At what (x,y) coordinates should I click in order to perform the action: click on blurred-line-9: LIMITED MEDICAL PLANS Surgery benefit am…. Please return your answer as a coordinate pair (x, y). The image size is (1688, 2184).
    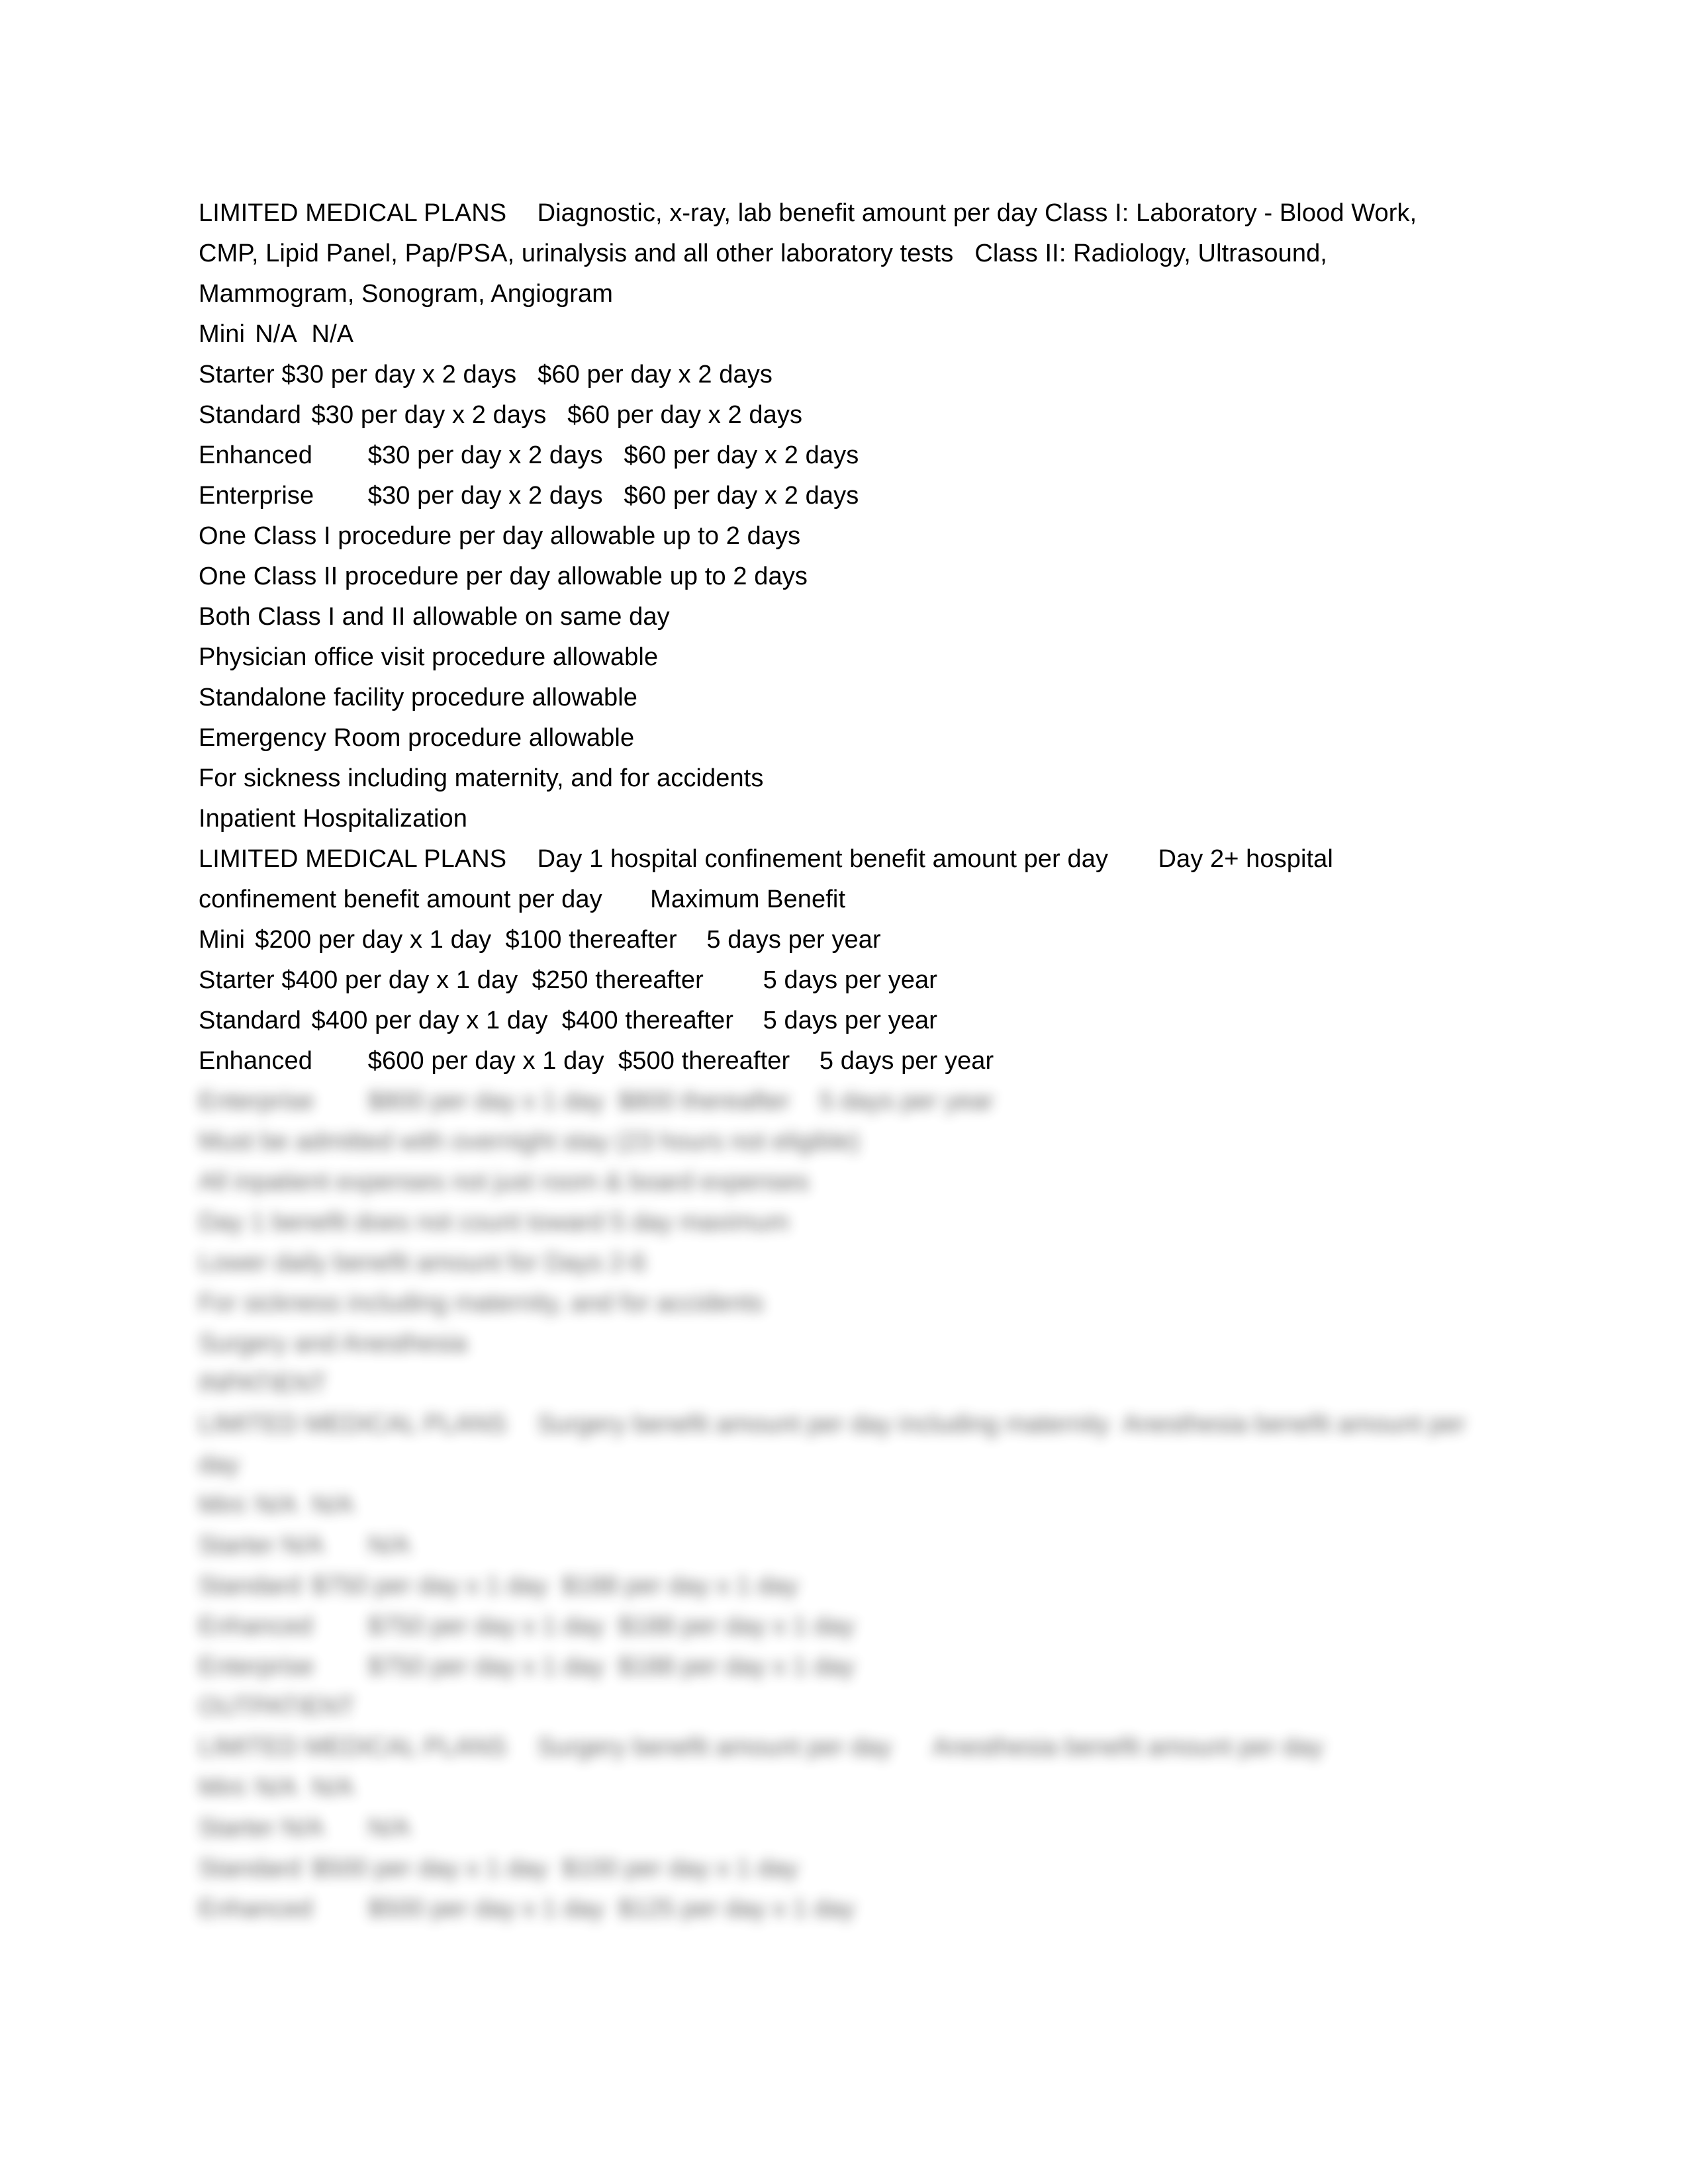
    Looking at the image, I should click on (836, 1444).